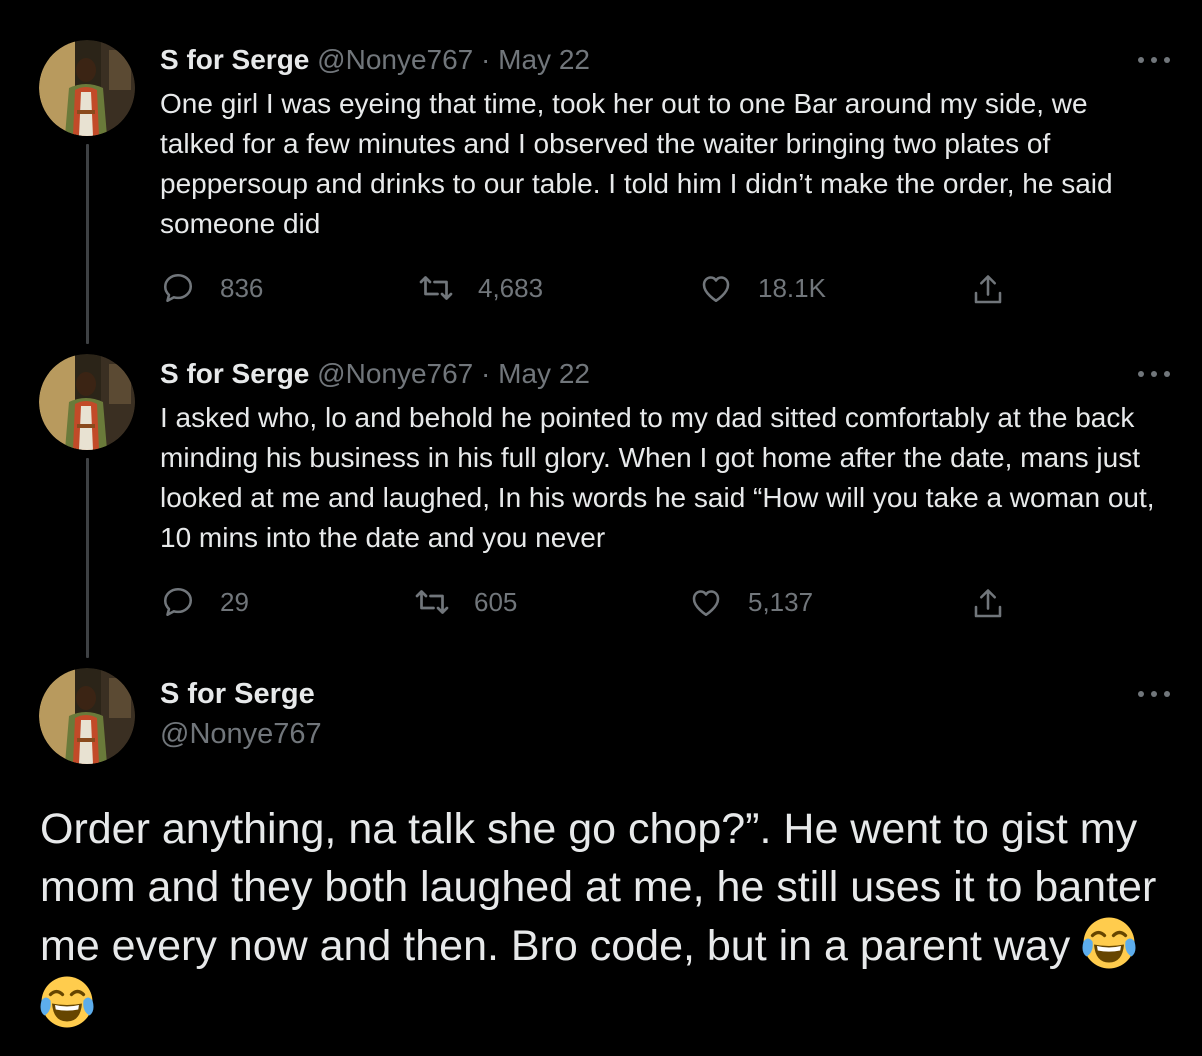  What do you see at coordinates (464, 602) in the screenshot?
I see `retweet-button: 605` at bounding box center [464, 602].